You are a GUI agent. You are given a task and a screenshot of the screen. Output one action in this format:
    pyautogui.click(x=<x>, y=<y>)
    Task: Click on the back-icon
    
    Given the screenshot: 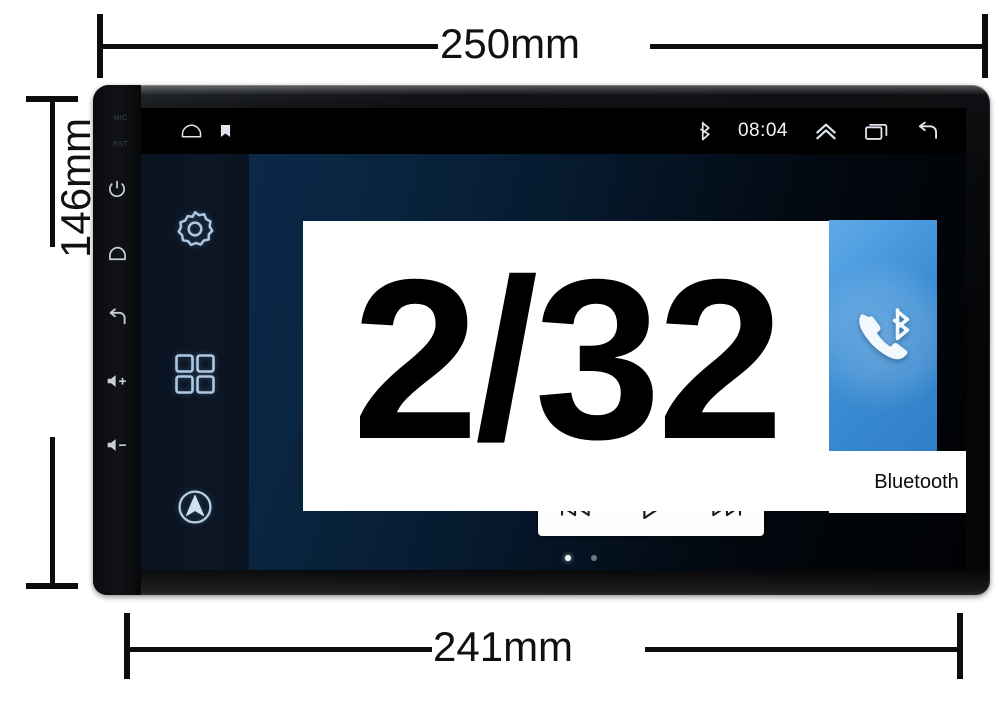 What is the action you would take?
    pyautogui.click(x=117, y=317)
    